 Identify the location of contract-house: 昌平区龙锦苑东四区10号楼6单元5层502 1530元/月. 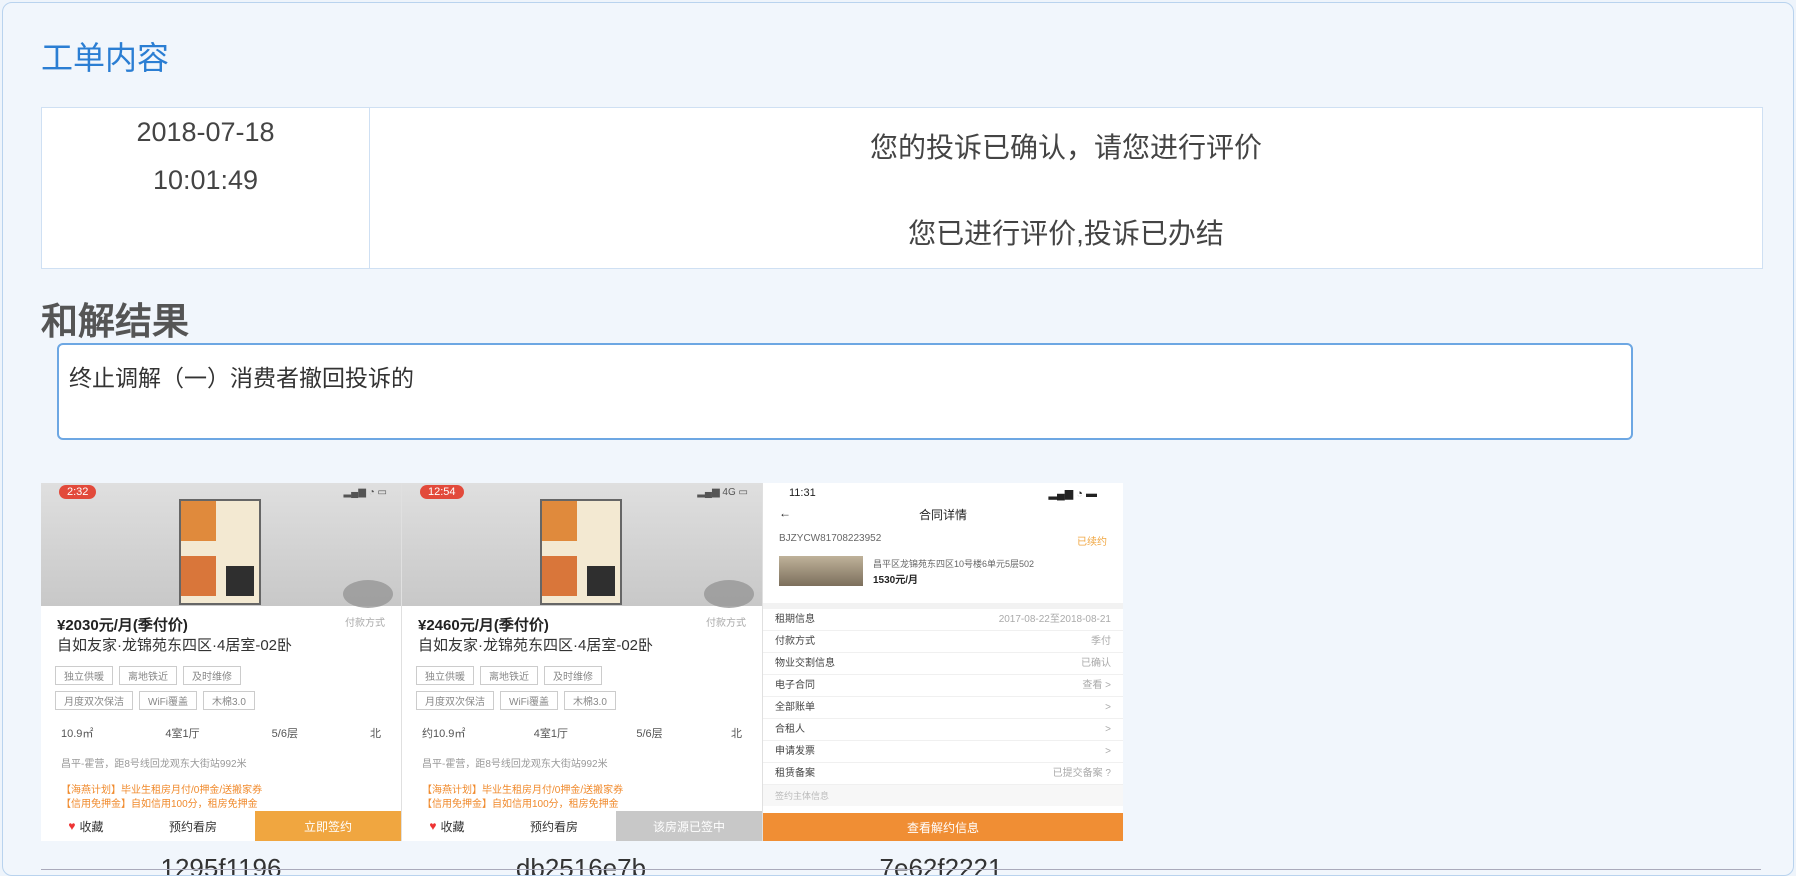
(943, 568).